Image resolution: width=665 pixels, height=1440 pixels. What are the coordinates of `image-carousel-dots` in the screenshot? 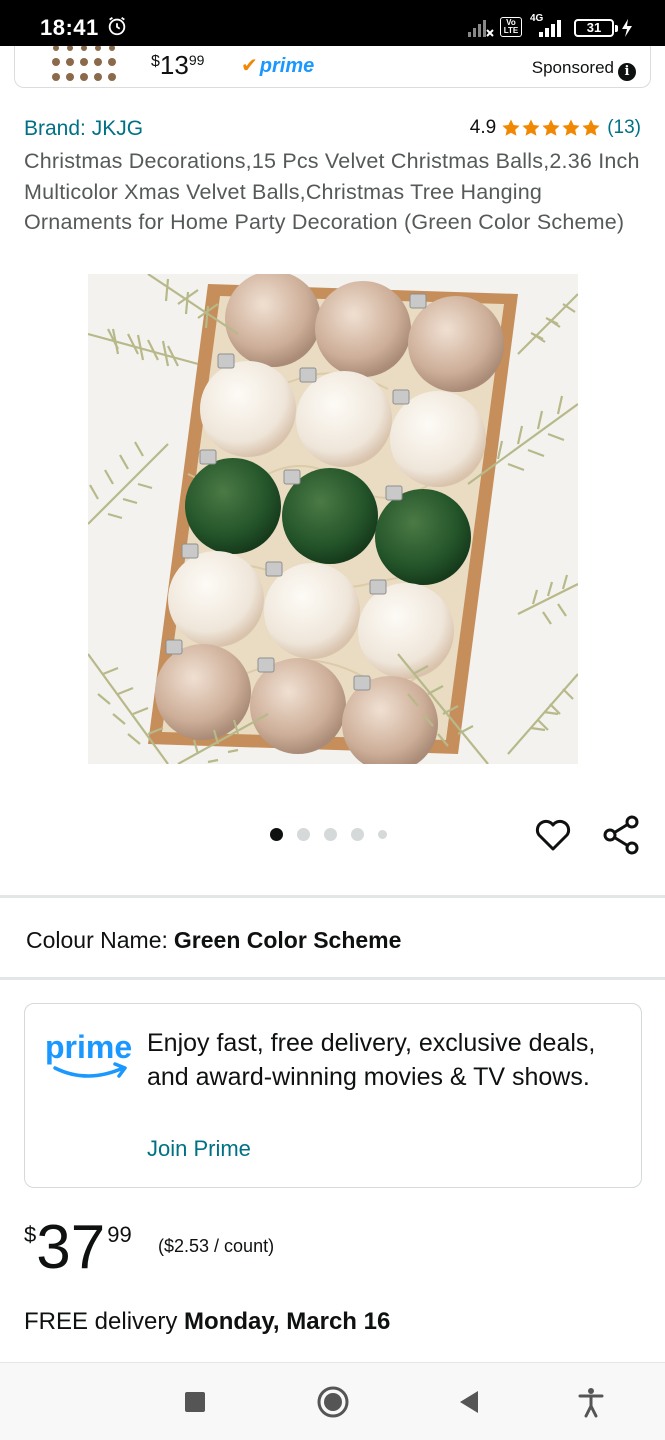 It's located at (335, 834).